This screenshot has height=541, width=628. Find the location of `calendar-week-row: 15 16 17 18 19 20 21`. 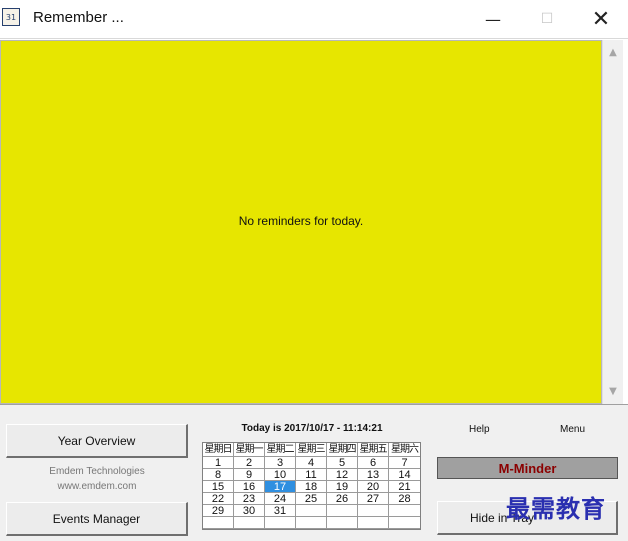

calendar-week-row: 15 16 17 18 19 20 21 is located at coordinates (311, 487).